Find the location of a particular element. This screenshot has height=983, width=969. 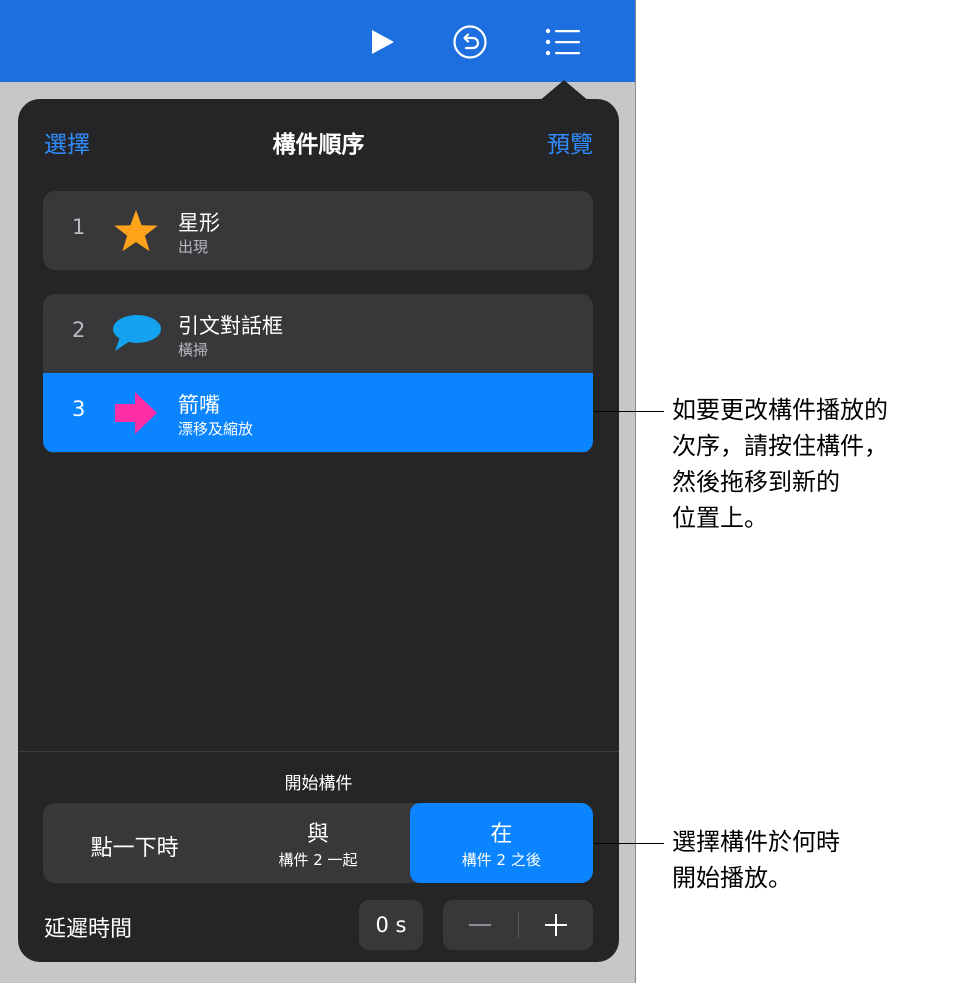

build-effect: 出現 is located at coordinates (193, 247).